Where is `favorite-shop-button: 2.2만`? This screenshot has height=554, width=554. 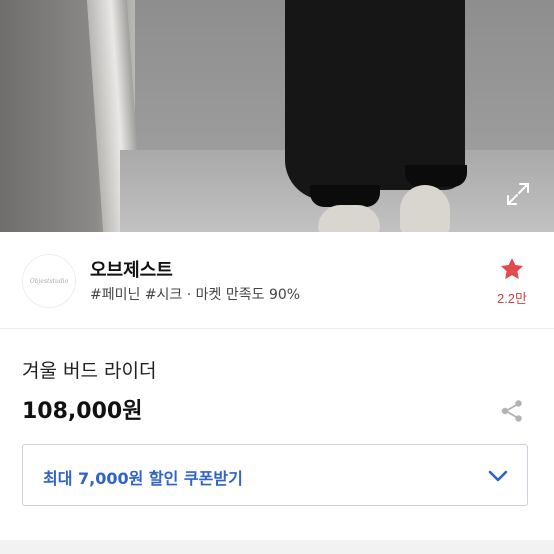 favorite-shop-button: 2.2만 is located at coordinates (512, 284).